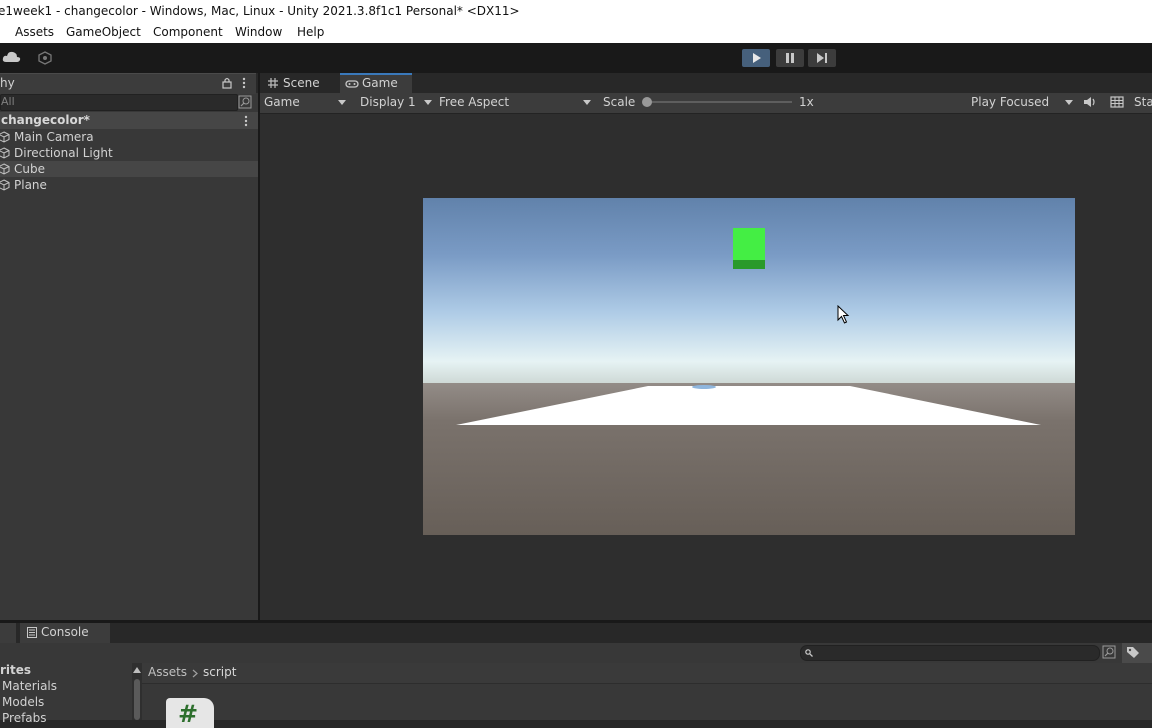 The image size is (1152, 728). Describe the element at coordinates (45, 120) in the screenshot. I see `scene-name: changecolor*` at that location.